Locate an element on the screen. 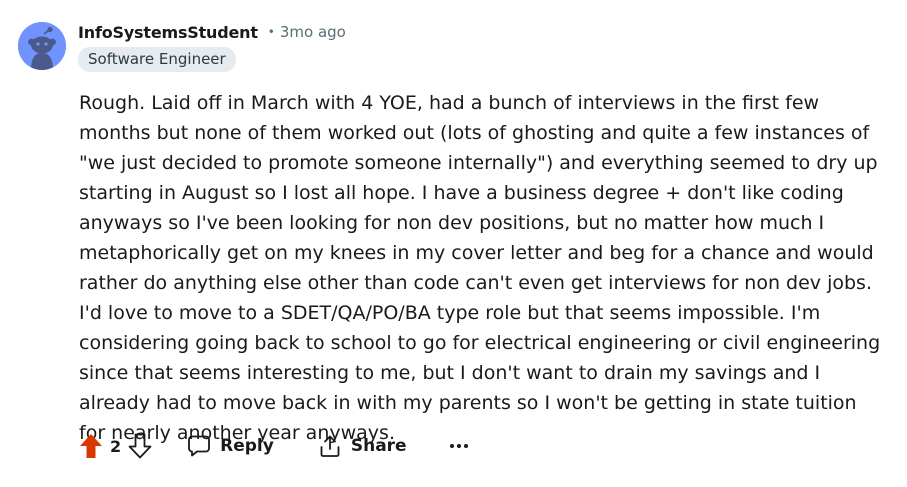 This screenshot has width=907, height=487. downvote-arrow-icon is located at coordinates (140, 446).